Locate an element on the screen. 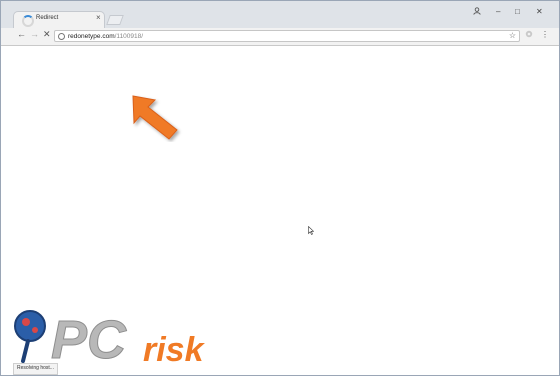 Image resolution: width=560 pixels, height=376 pixels. url-text: redonetype.com/1100918/ is located at coordinates (105, 36).